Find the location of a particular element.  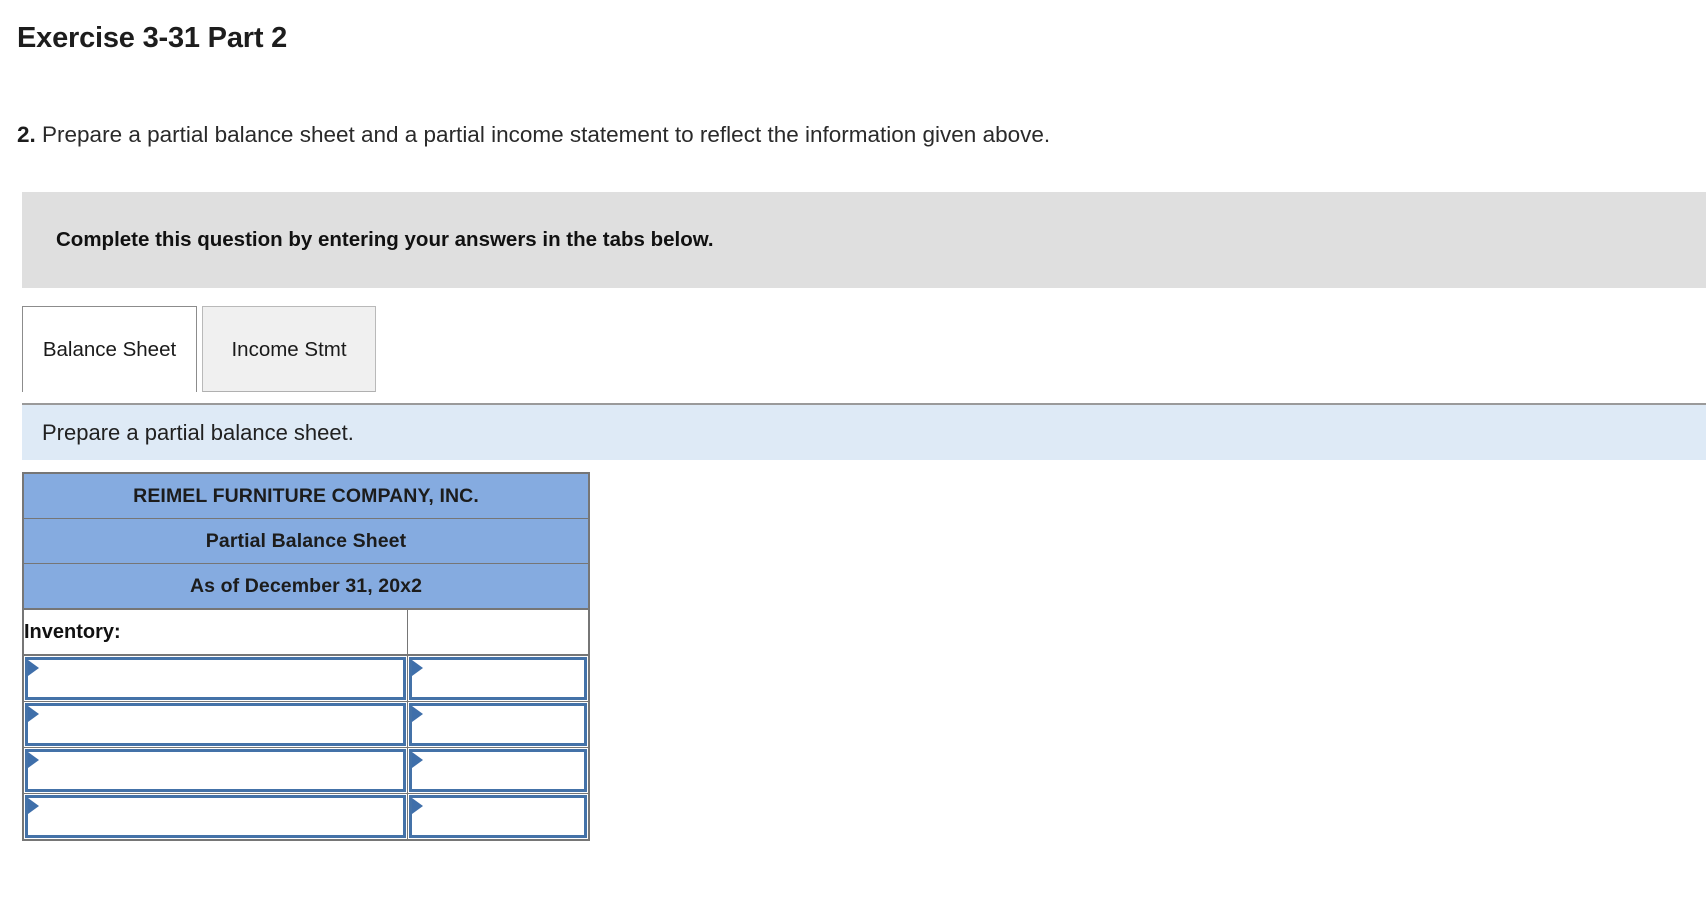

bs-row-0-label-box is located at coordinates (215, 678).